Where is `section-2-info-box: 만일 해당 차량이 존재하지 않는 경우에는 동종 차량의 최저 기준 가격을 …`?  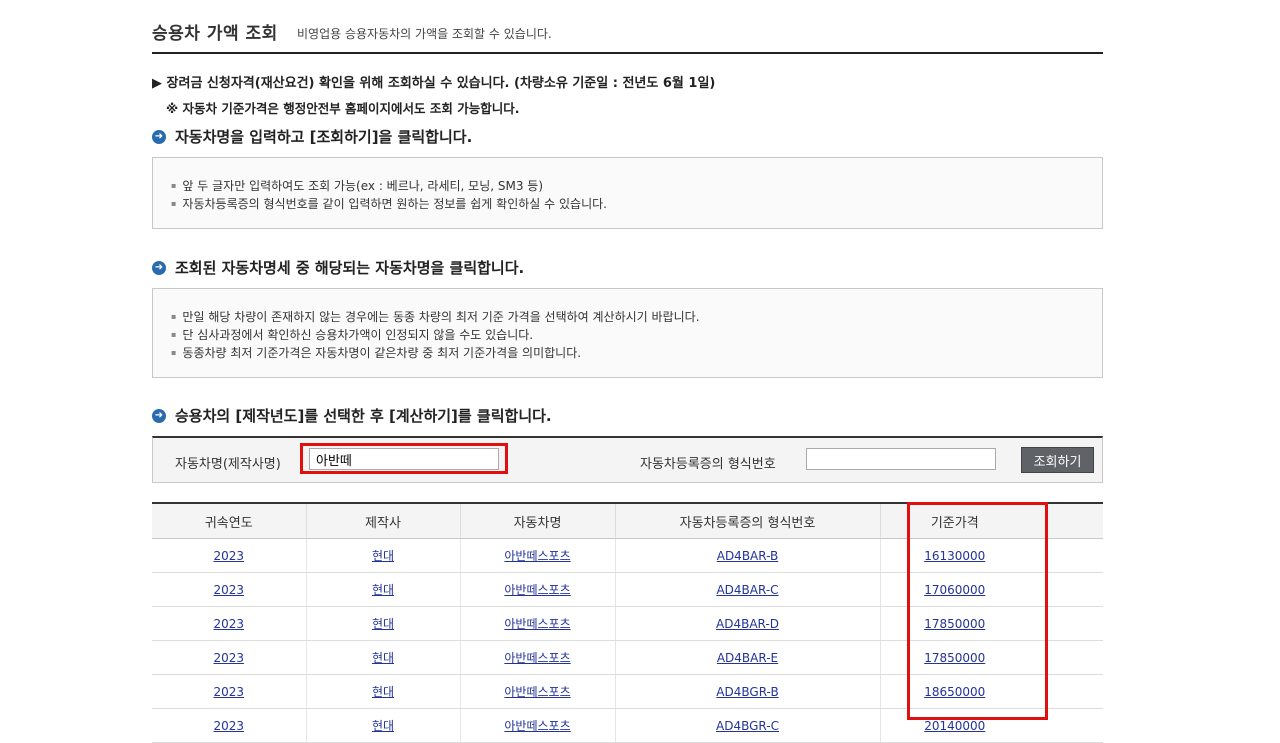 section-2-info-box: 만일 해당 차량이 존재하지 않는 경우에는 동종 차량의 최저 기준 가격을 … is located at coordinates (627, 333).